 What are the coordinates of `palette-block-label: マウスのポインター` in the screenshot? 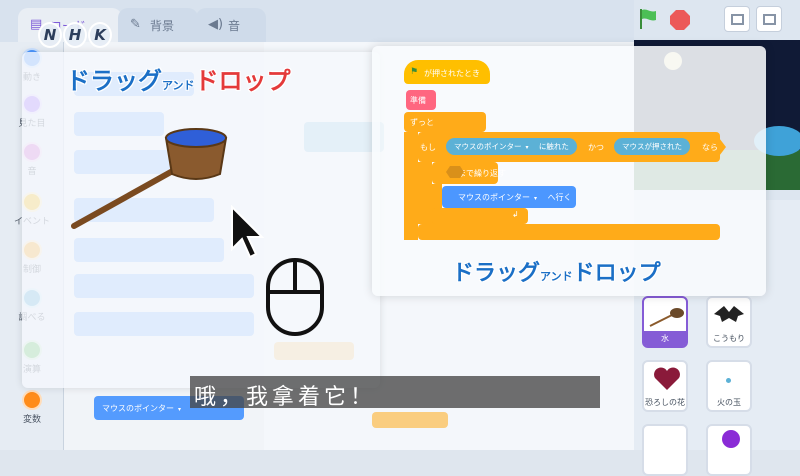 It's located at (138, 408).